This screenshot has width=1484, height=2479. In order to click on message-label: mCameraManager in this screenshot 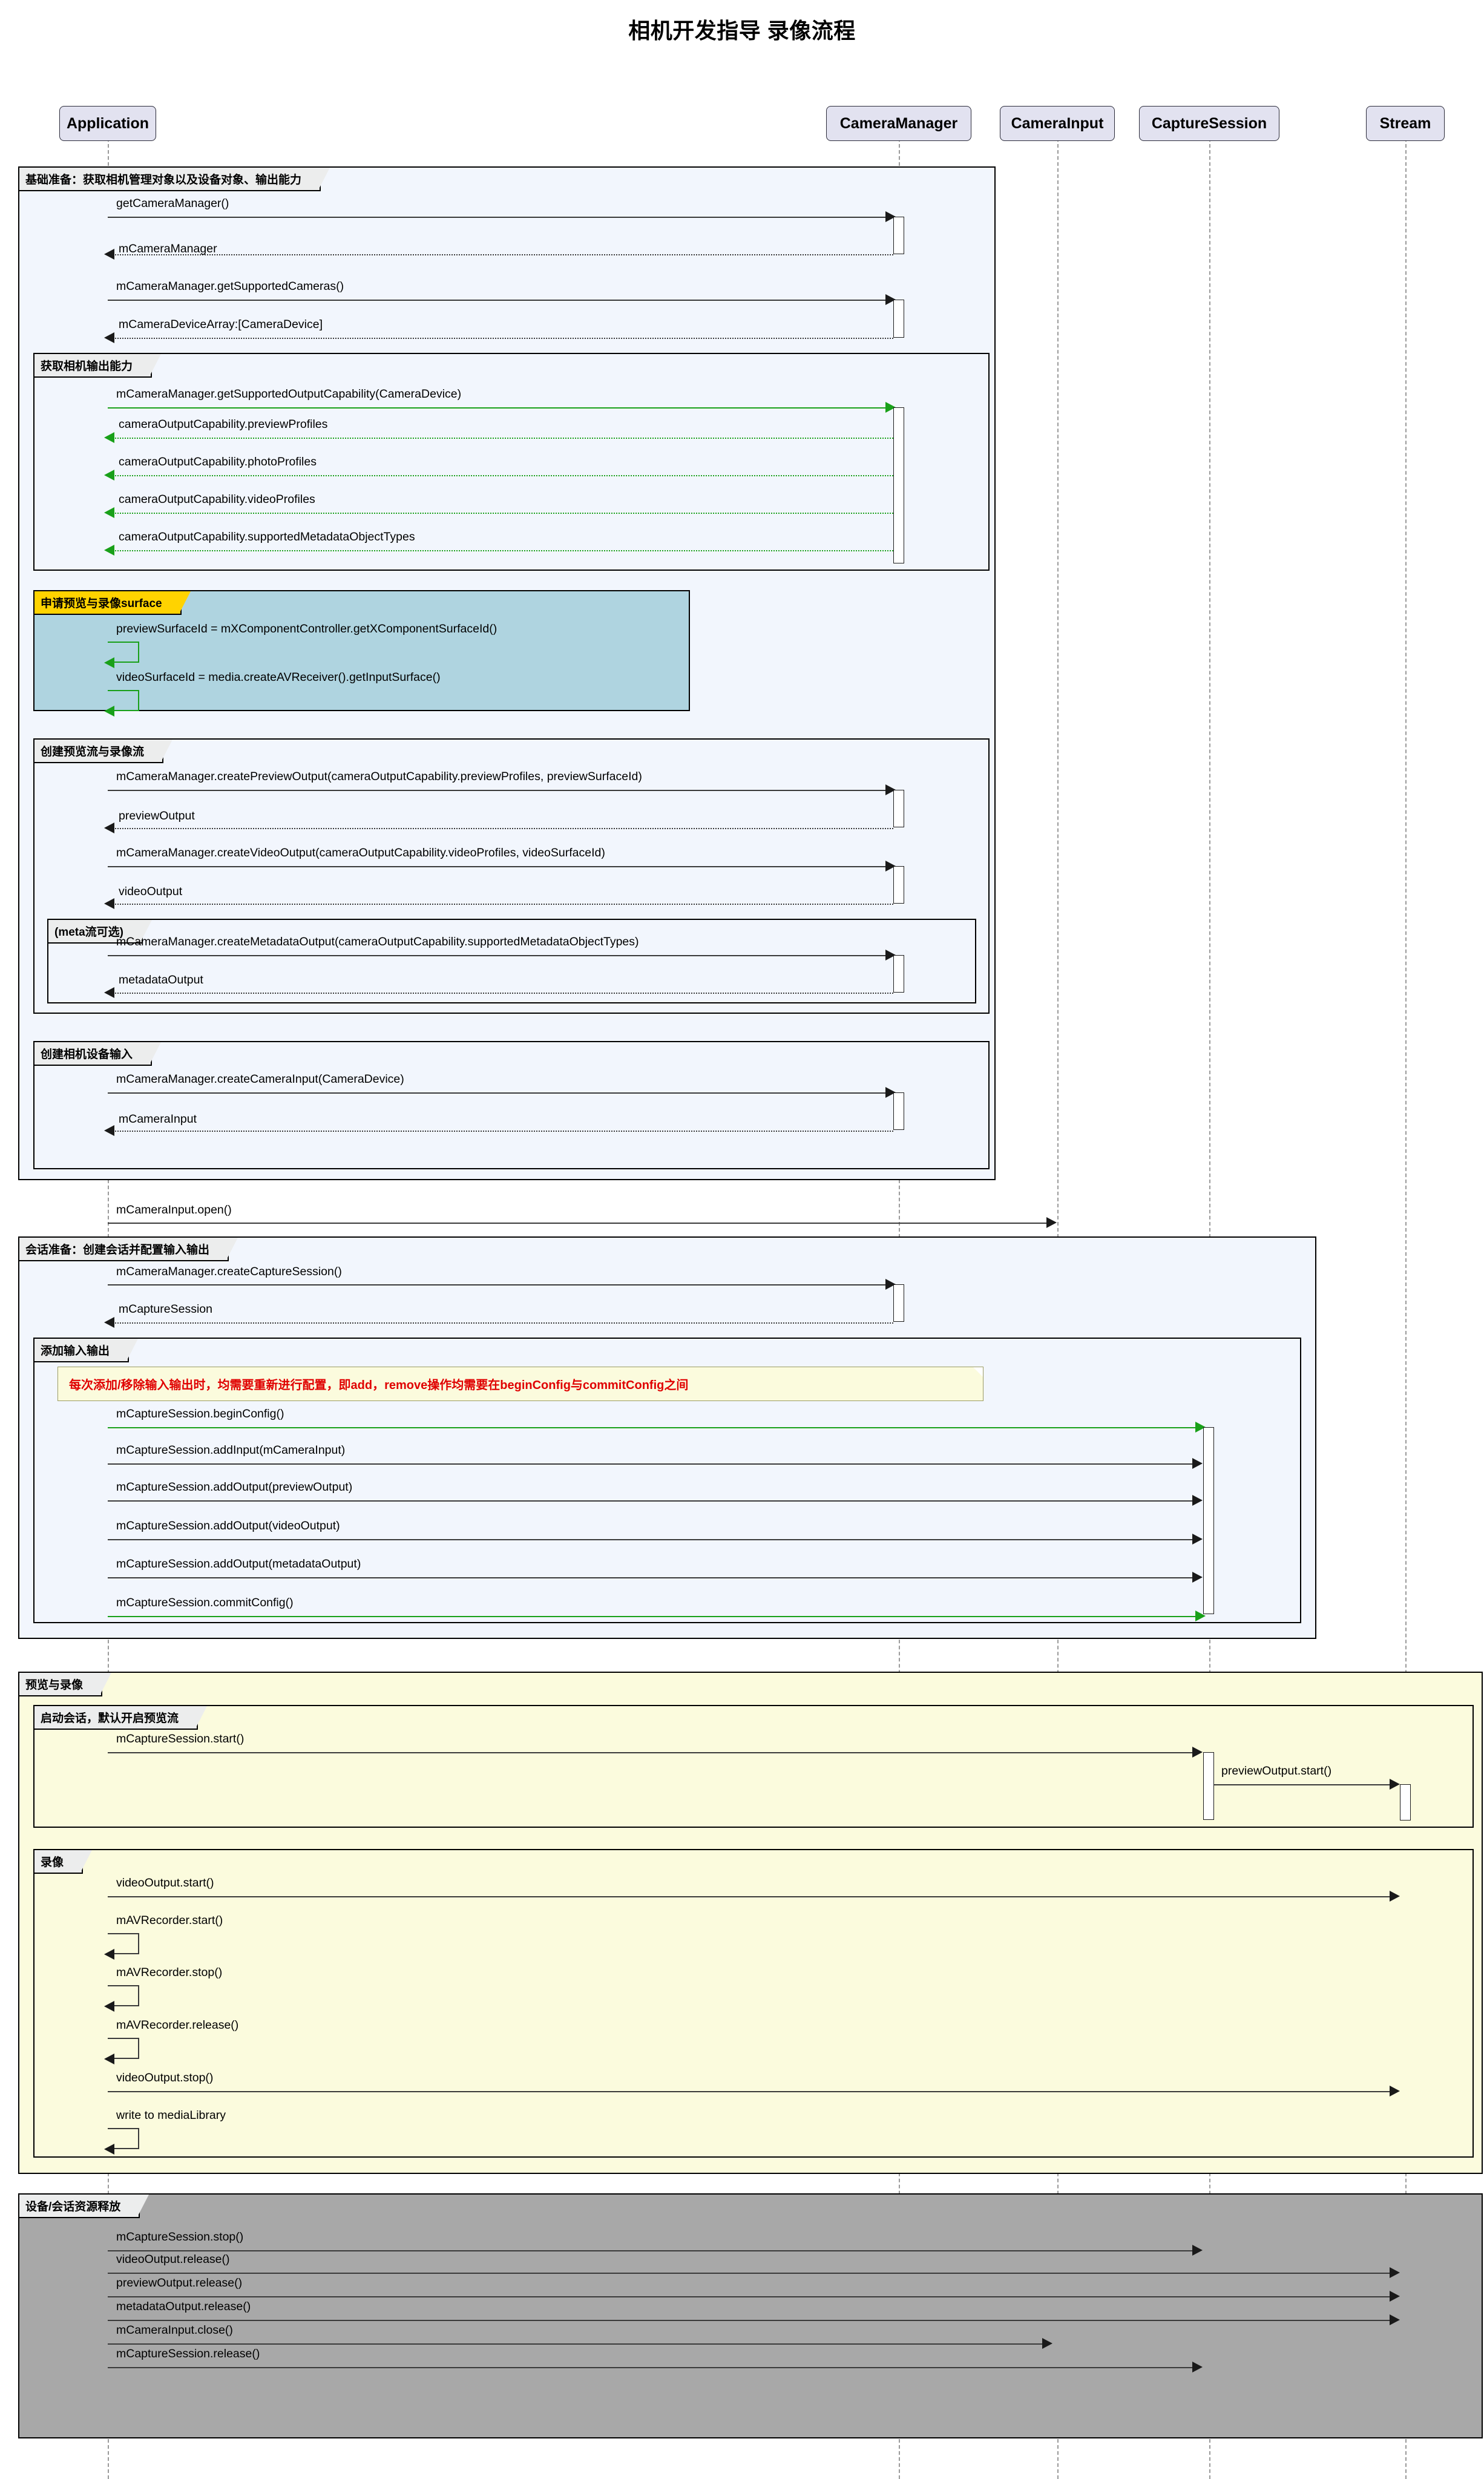, I will do `click(168, 248)`.